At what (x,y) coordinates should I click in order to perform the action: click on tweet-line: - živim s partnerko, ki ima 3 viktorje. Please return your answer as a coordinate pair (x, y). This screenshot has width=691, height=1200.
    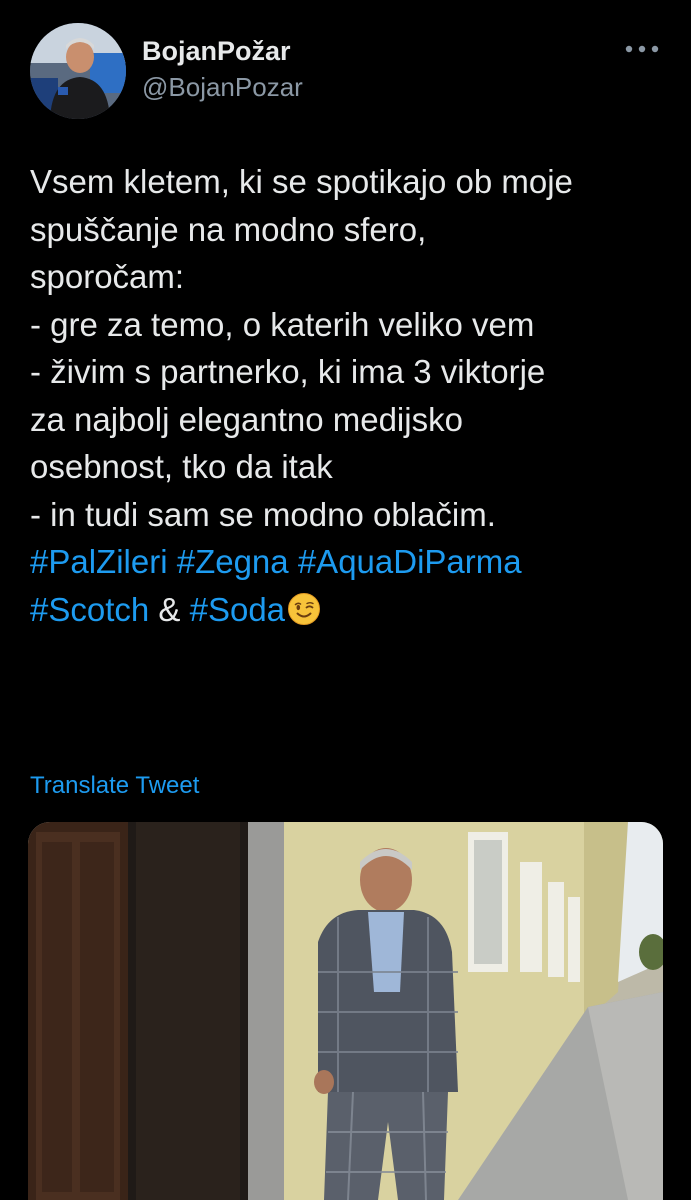
    Looking at the image, I should click on (288, 371).